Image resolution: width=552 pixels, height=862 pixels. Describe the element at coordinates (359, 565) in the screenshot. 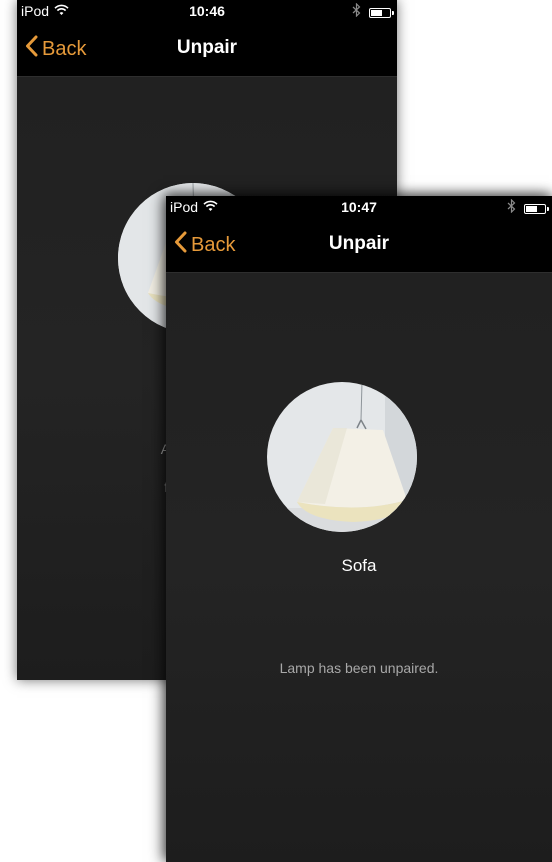

I see `device-name: Sofa` at that location.